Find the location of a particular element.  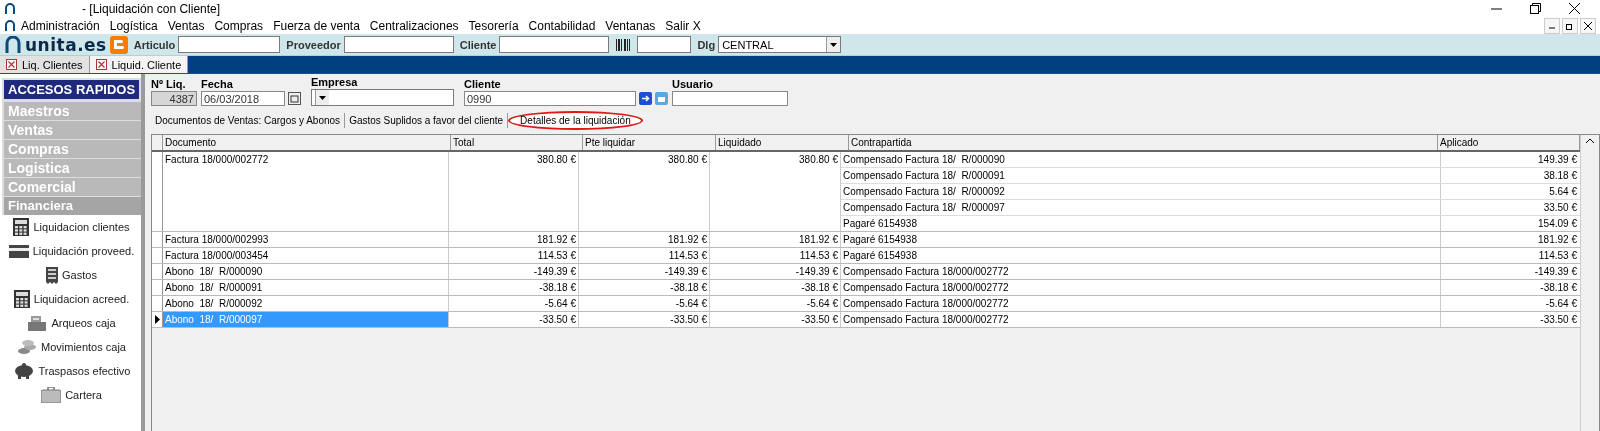

receipt-icon is located at coordinates (52, 275).